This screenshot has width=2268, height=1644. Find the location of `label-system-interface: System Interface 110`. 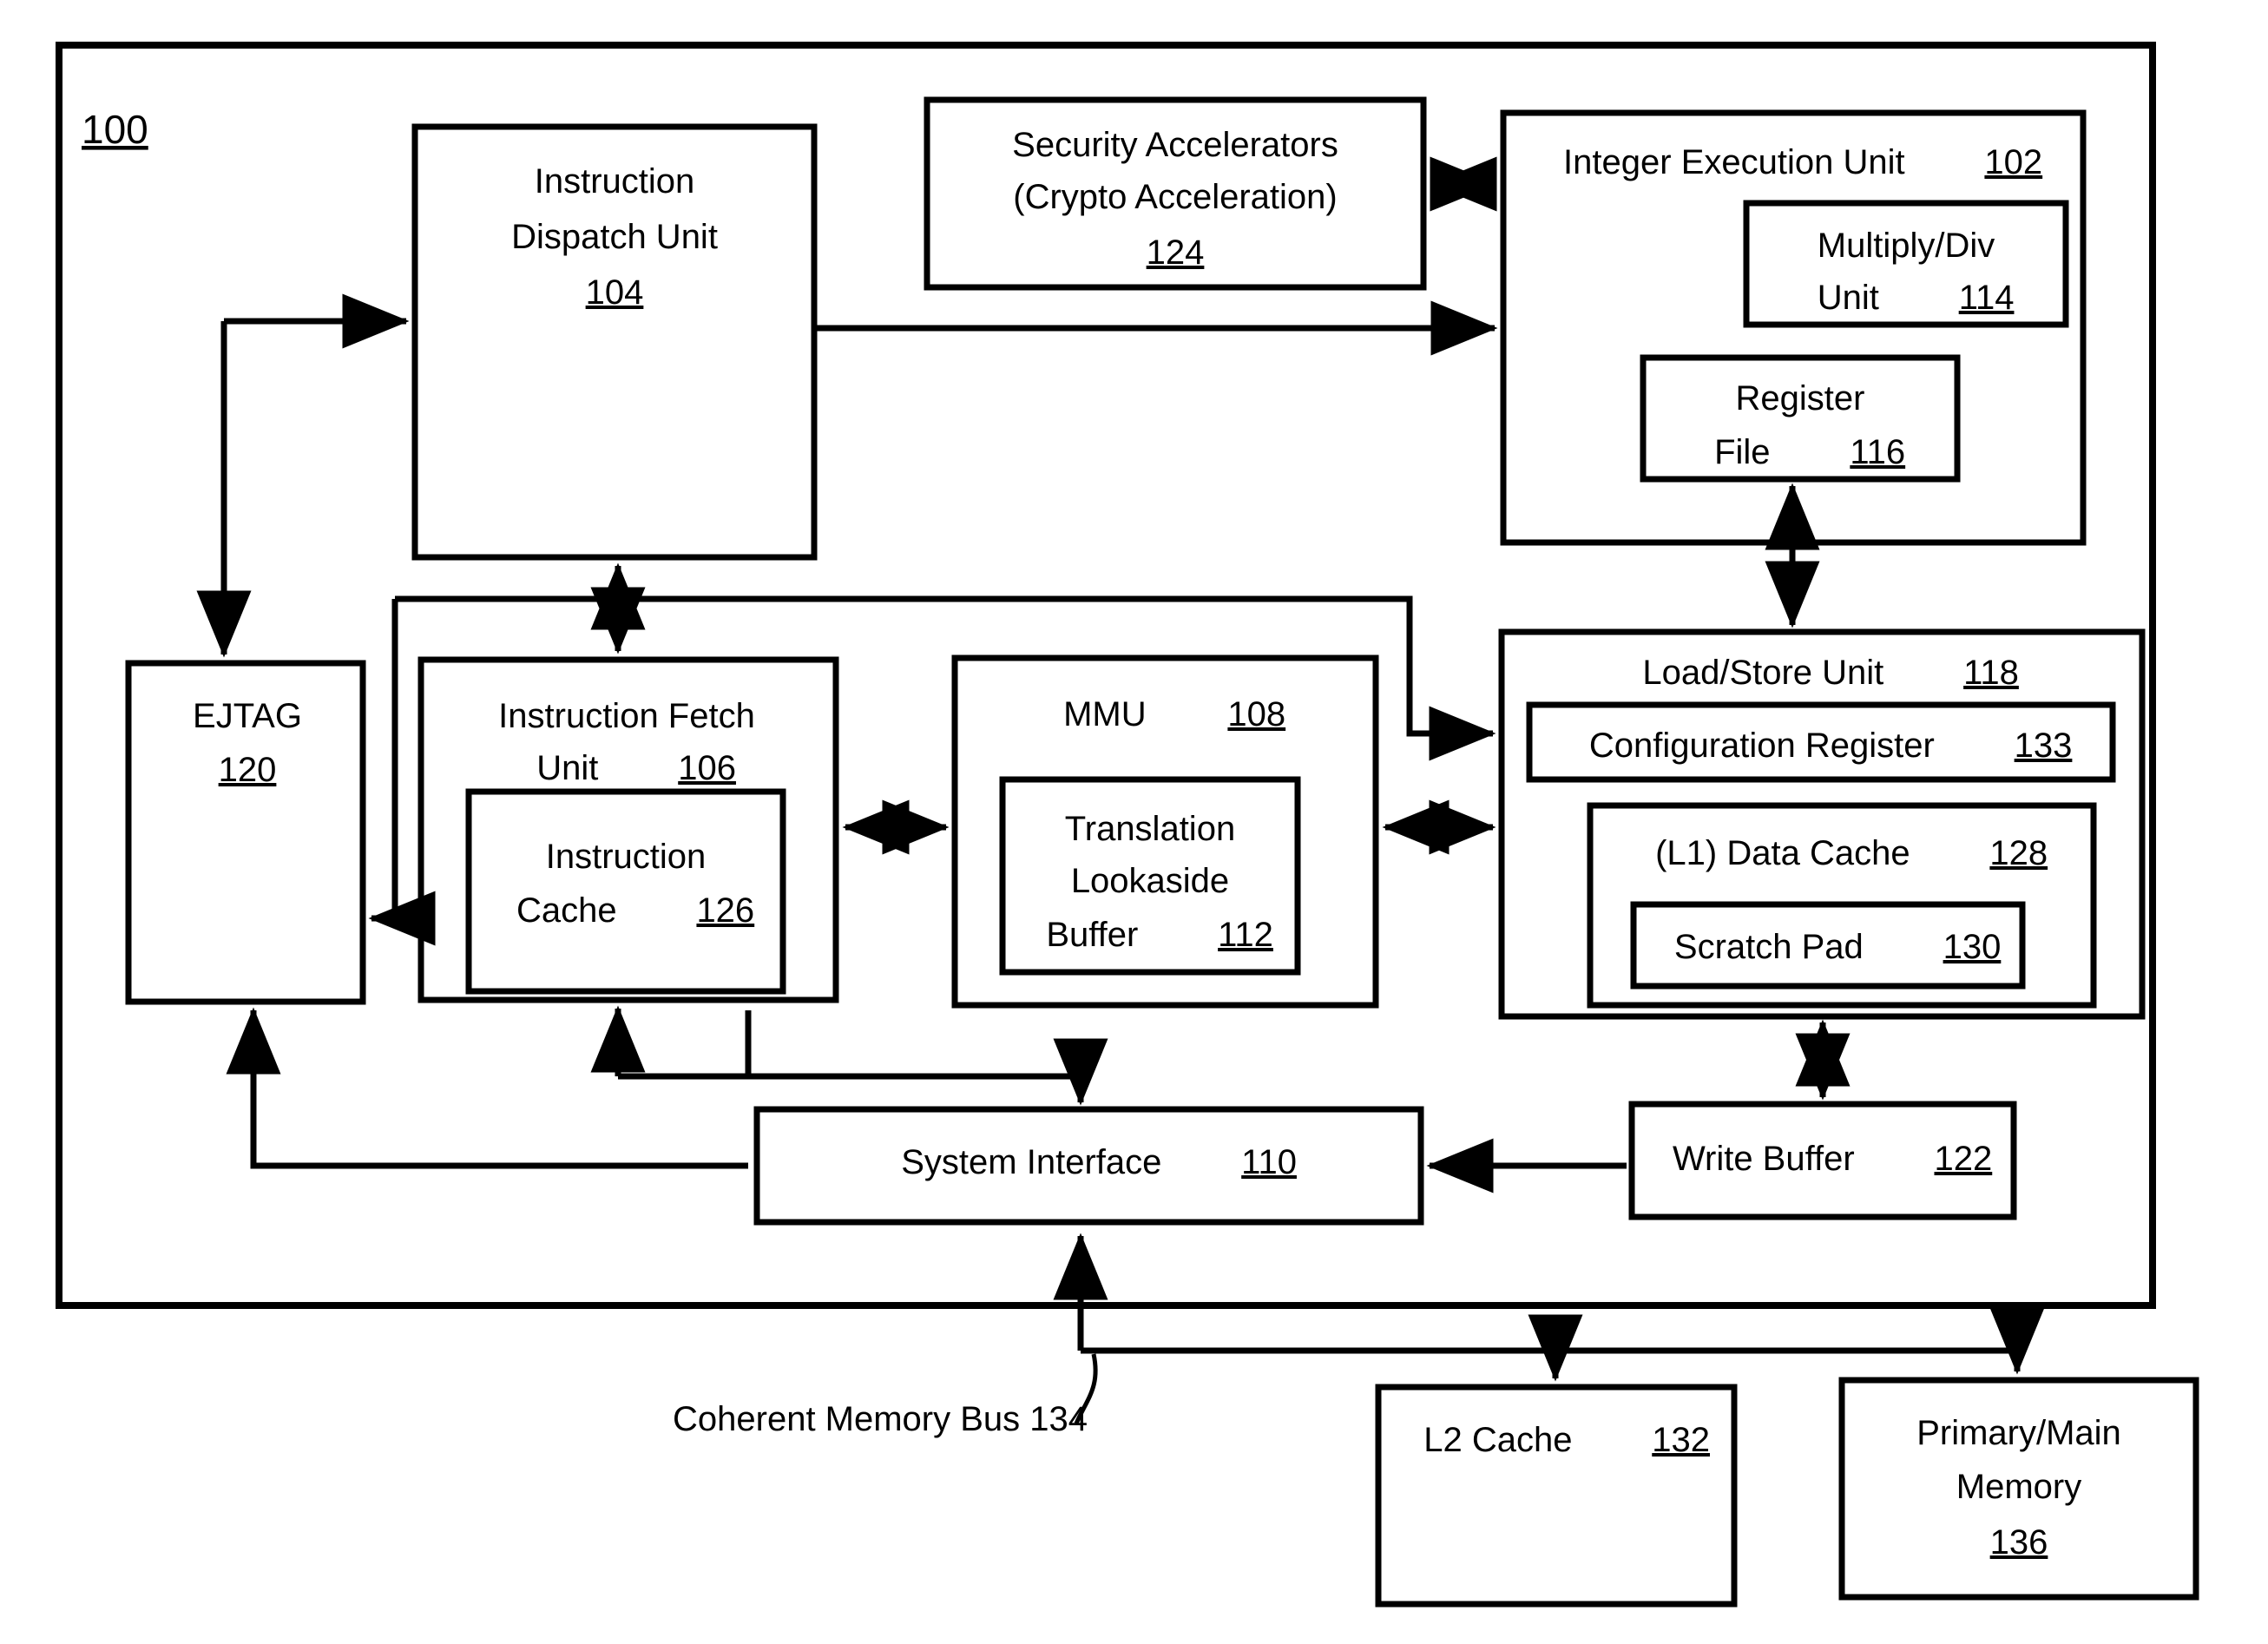

label-system-interface: System Interface 110 is located at coordinates (1088, 1162).